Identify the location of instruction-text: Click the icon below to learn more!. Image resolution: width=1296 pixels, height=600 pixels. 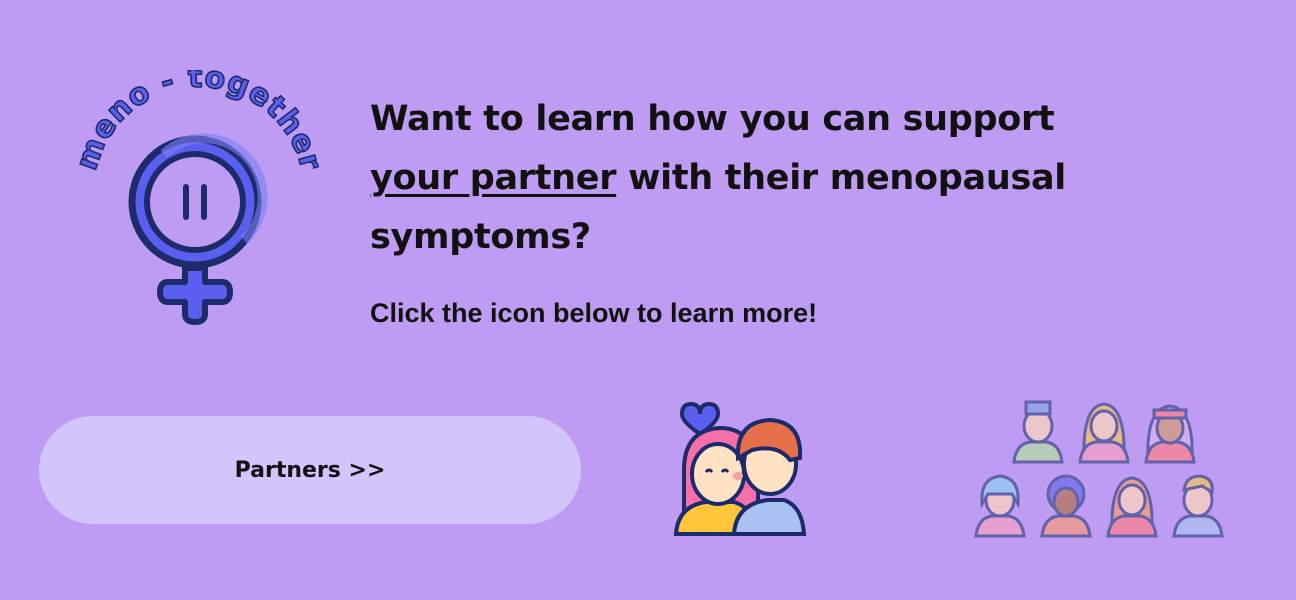
(594, 313).